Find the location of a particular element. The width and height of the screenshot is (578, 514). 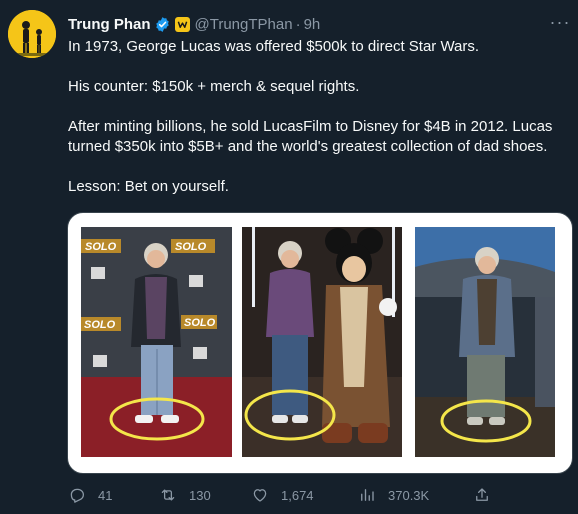

photo-red-carpet: SOLO SOLO SOLO SOLO is located at coordinates (156, 342).